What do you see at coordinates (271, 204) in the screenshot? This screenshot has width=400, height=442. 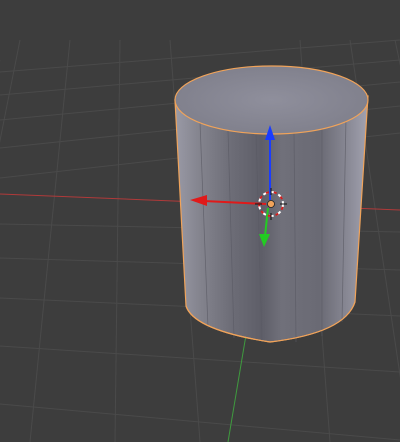 I see `object-origin-icon` at bounding box center [271, 204].